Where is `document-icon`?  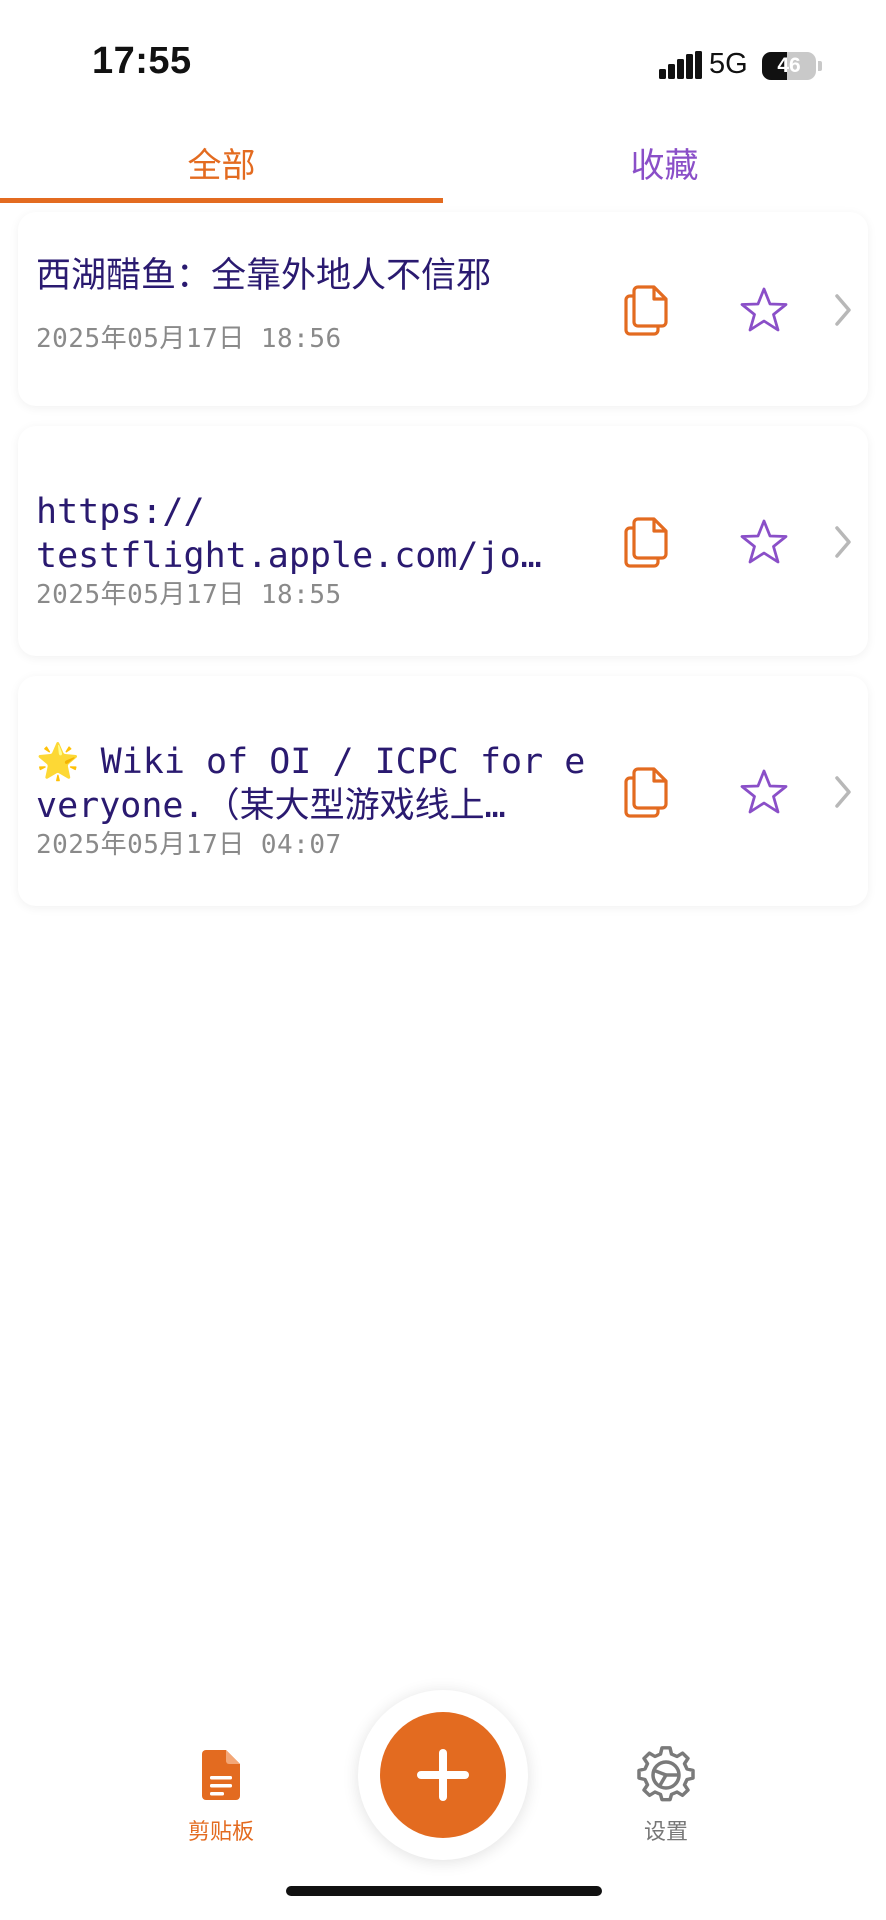
document-icon is located at coordinates (221, 1775).